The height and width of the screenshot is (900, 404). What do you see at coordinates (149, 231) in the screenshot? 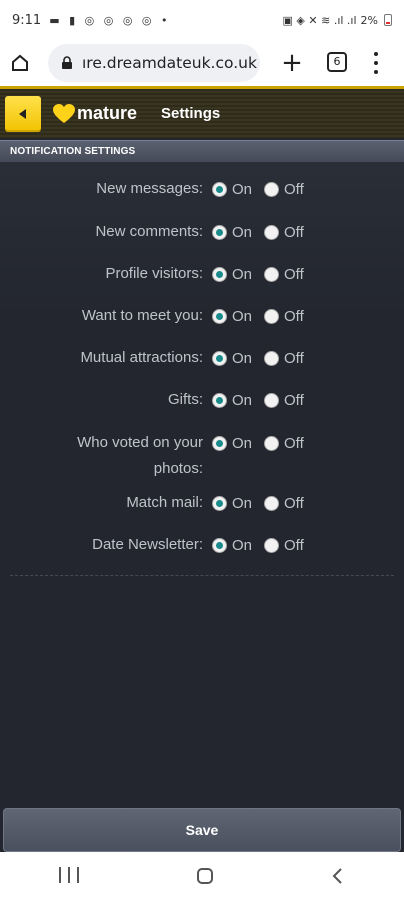
I see `setting-label: New comments:` at bounding box center [149, 231].